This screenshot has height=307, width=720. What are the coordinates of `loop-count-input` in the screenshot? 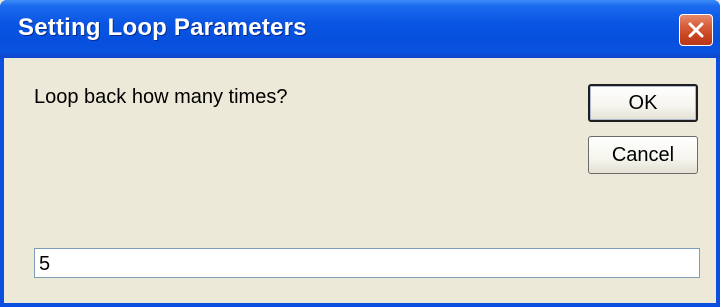 It's located at (367, 263).